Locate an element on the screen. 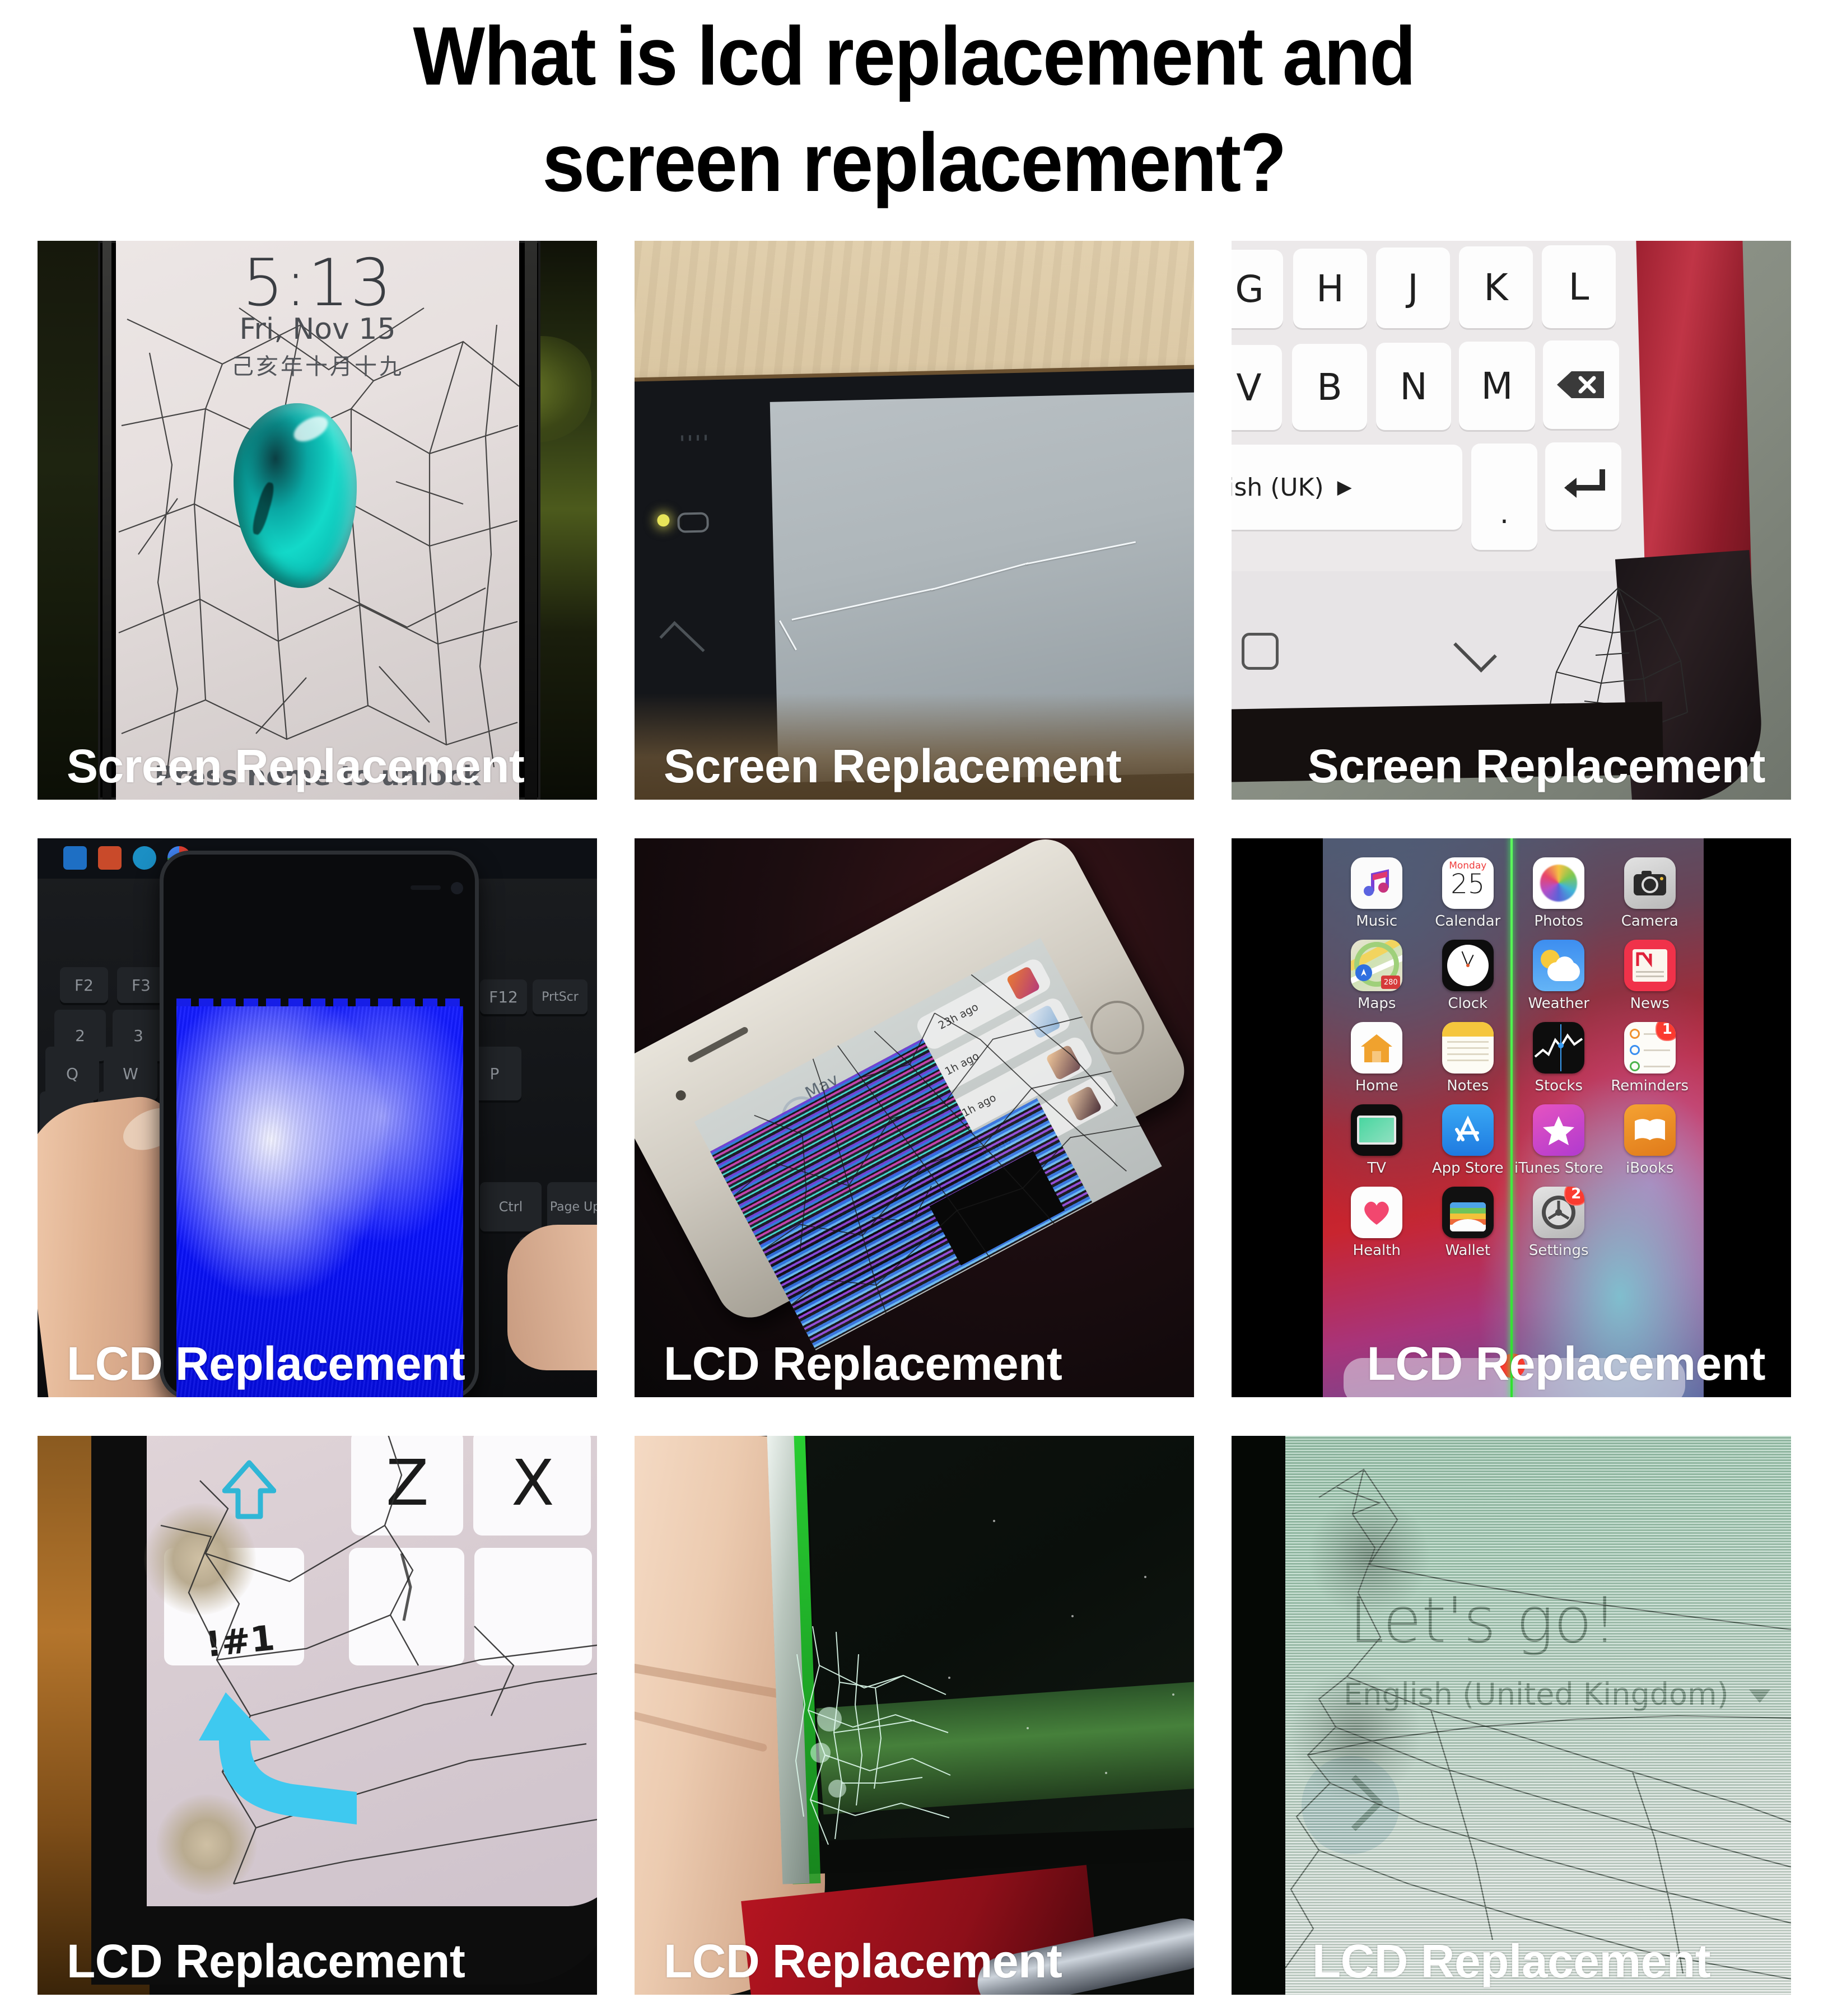 The height and width of the screenshot is (2016, 1828). app-icon-app-store: App Store is located at coordinates (1468, 1141).